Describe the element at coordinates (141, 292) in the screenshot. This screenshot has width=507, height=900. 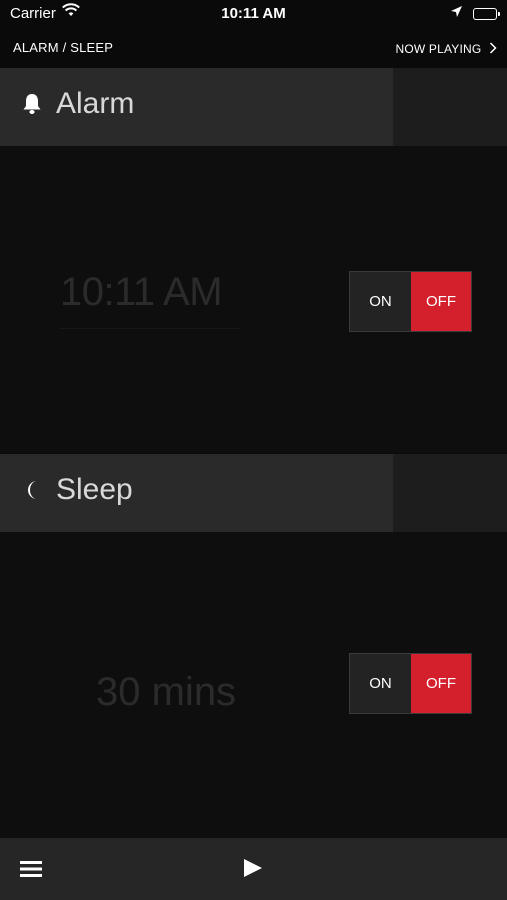
I see `alarm-time: 10:11 AM` at that location.